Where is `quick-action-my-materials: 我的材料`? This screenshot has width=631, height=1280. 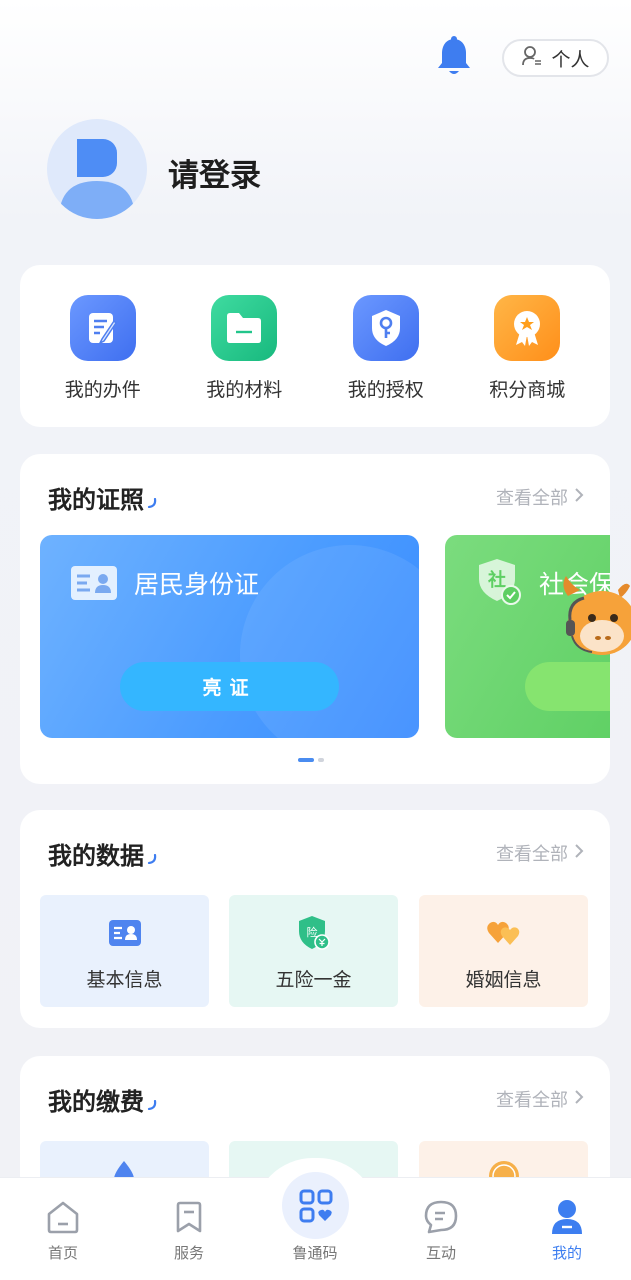
quick-action-my-materials: 我的材料 is located at coordinates (244, 361).